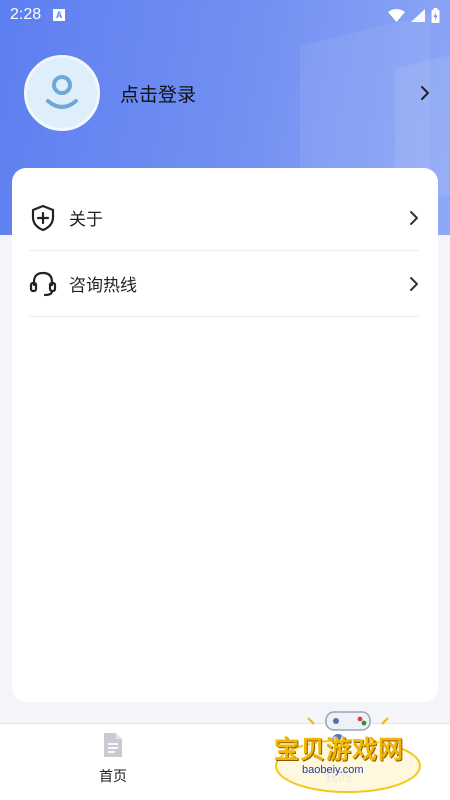 The image size is (450, 800). I want to click on wifi-icon, so click(396, 15).